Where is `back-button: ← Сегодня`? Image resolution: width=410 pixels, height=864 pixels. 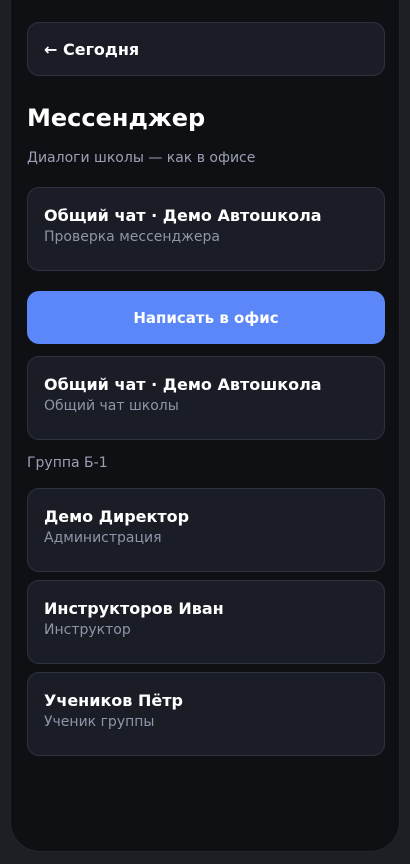
back-button: ← Сегодня is located at coordinates (206, 49).